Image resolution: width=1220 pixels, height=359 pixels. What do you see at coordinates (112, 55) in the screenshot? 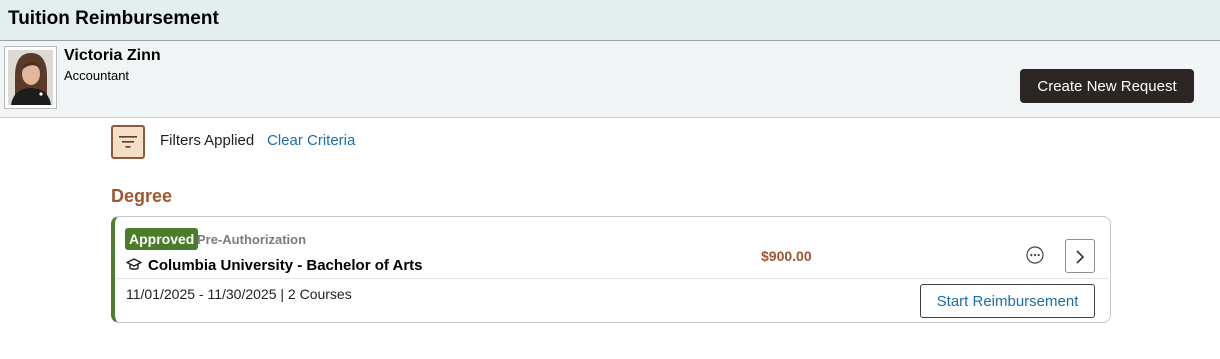
I see `employee-name: Victoria Zinn` at bounding box center [112, 55].